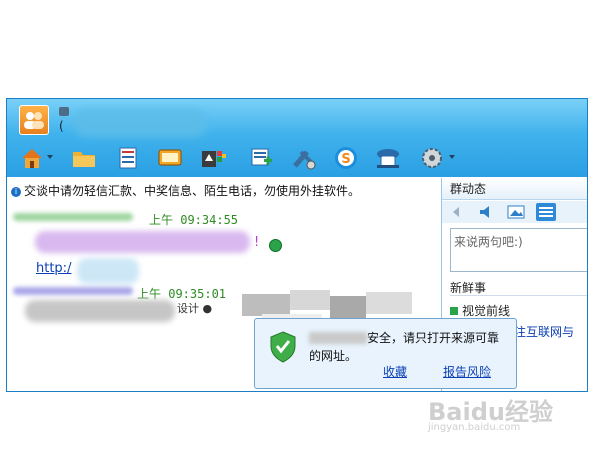 The width and height of the screenshot is (600, 450). What do you see at coordinates (503, 414) in the screenshot?
I see `watermark: Baidu经验 jingyan.baidu.com` at bounding box center [503, 414].